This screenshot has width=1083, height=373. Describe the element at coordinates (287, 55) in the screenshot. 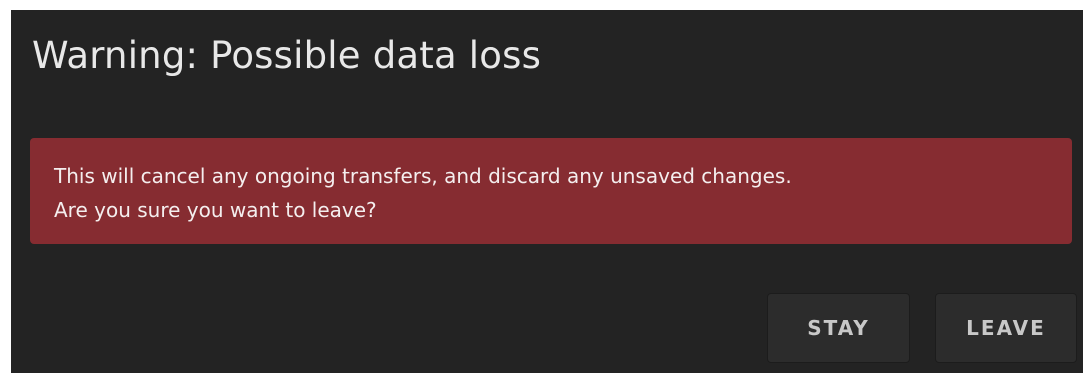

I see `dialog-title: Warning: Possible data loss` at that location.